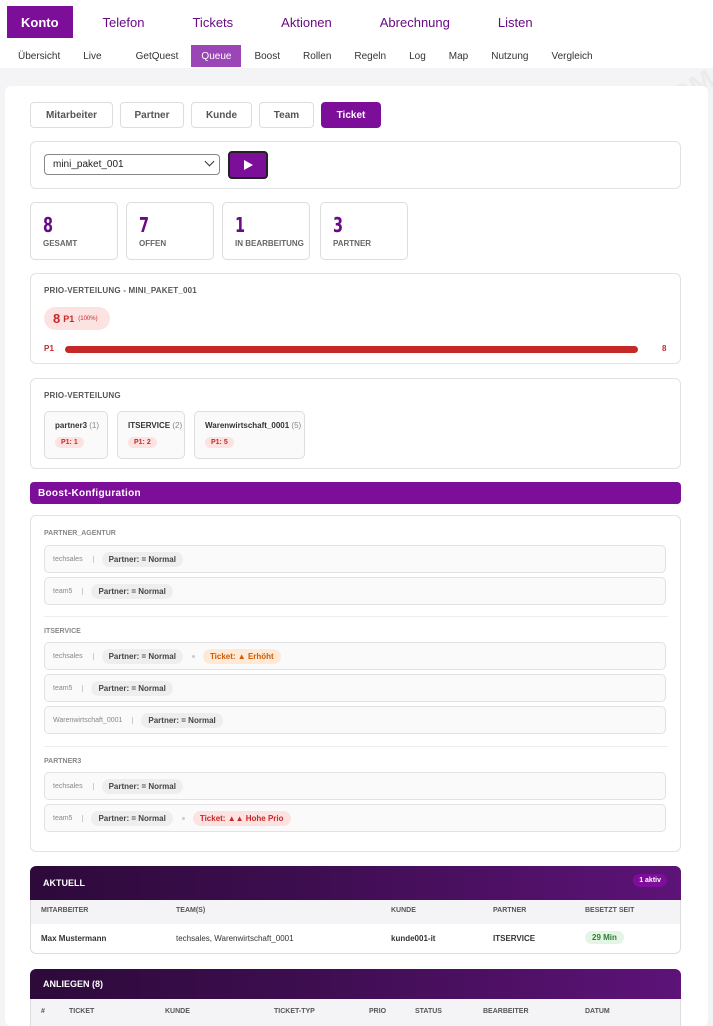 The image size is (713, 1026). What do you see at coordinates (597, 1011) in the screenshot?
I see `column-header: DATUM` at bounding box center [597, 1011].